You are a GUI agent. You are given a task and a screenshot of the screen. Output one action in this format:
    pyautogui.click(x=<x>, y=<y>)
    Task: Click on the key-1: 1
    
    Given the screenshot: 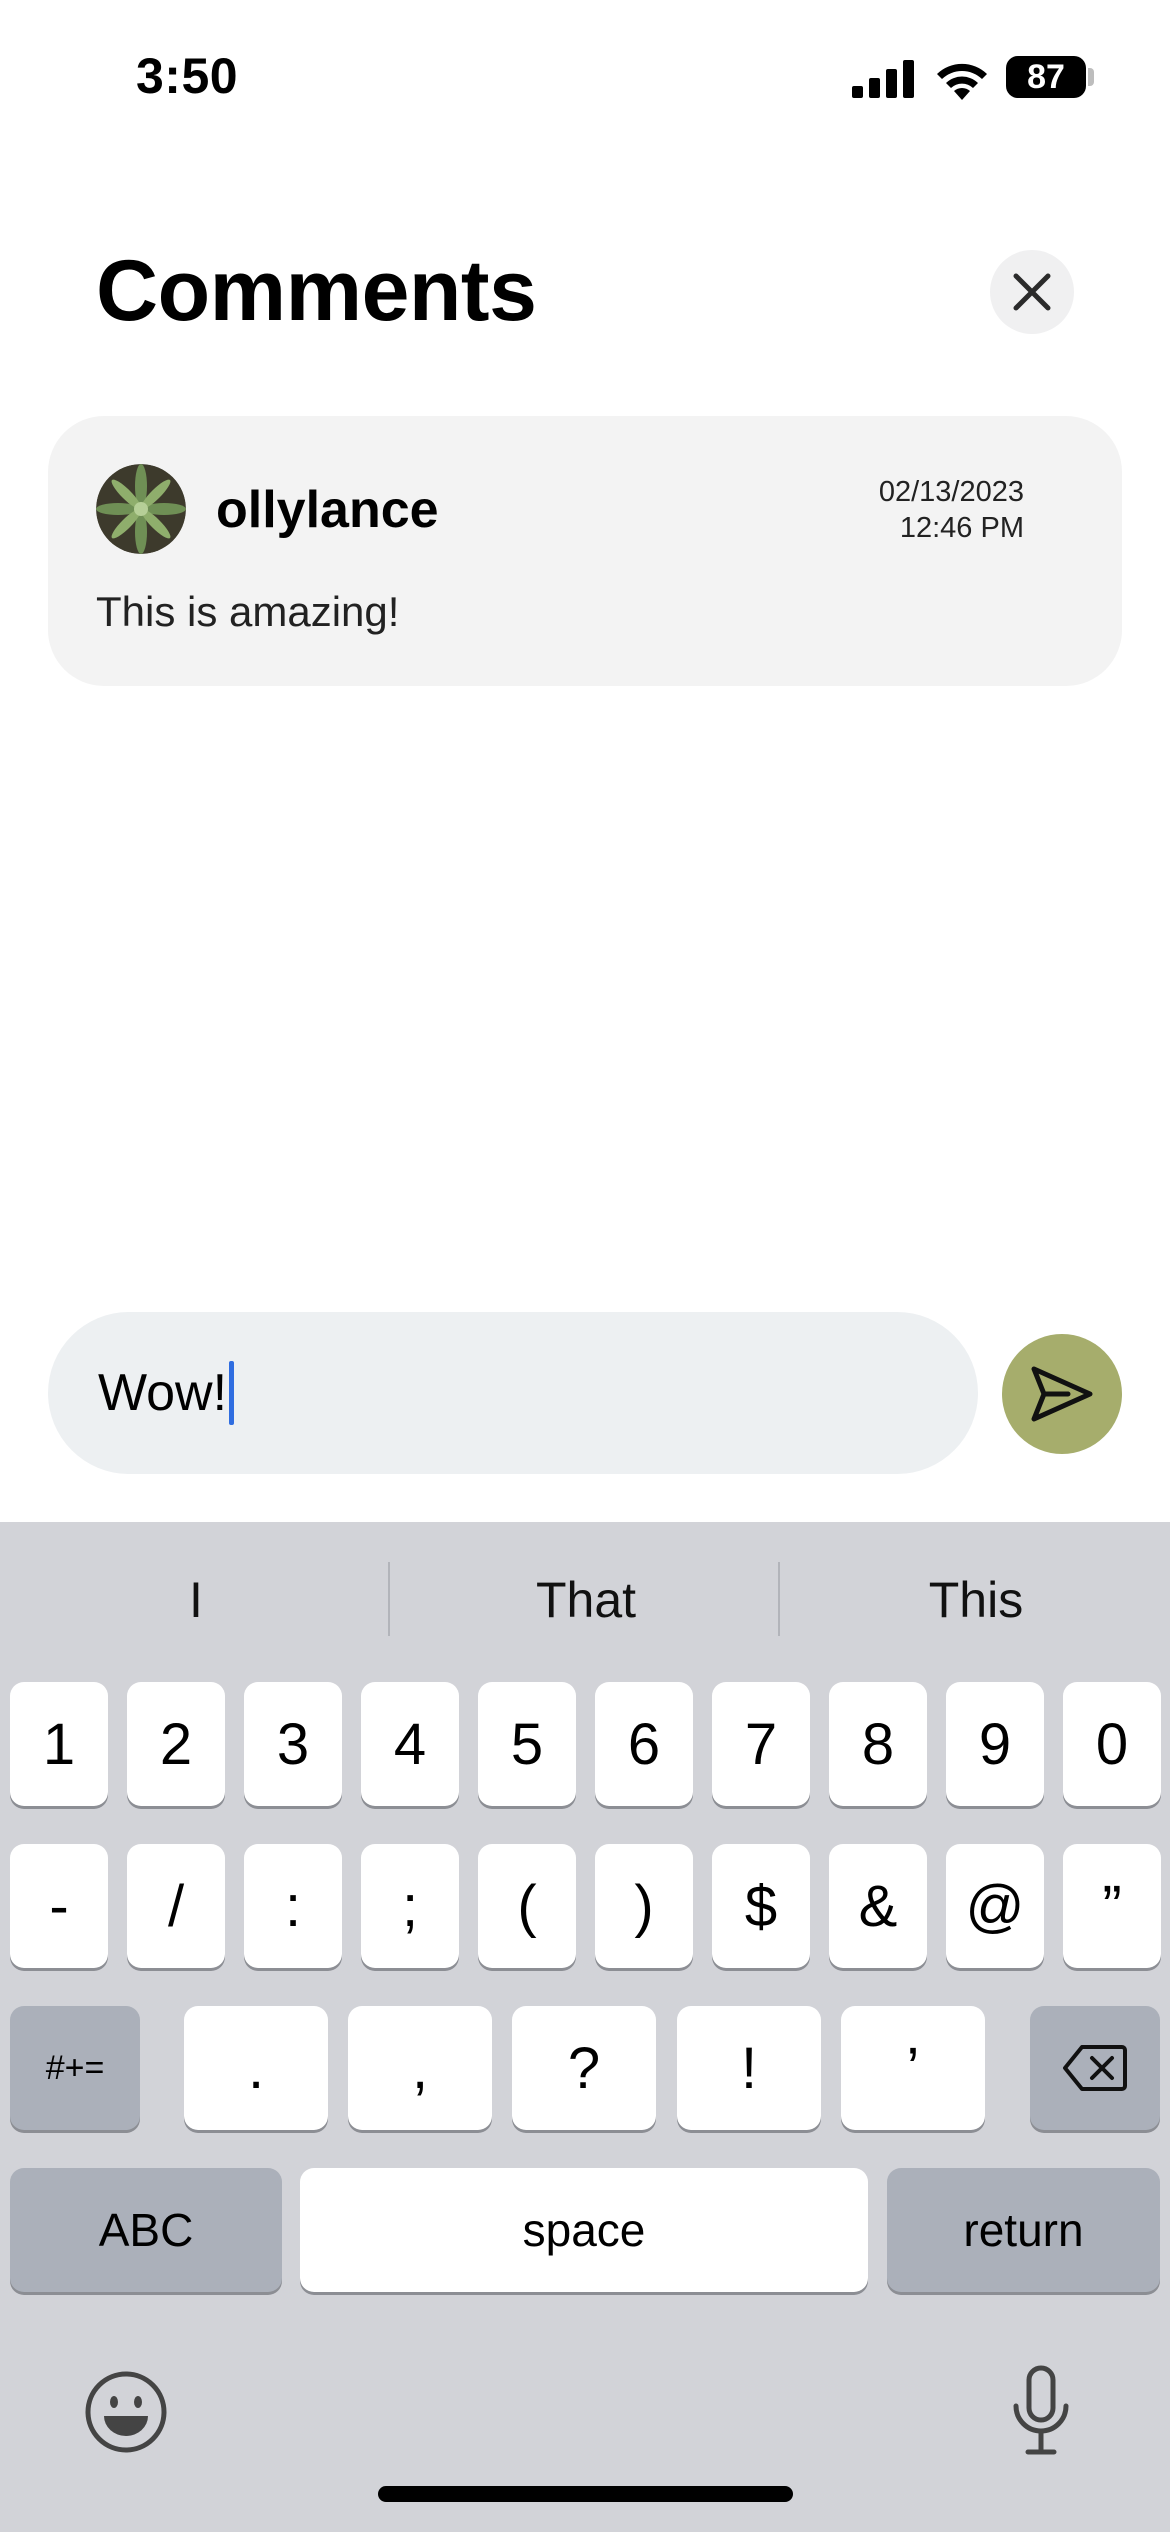 What is the action you would take?
    pyautogui.click(x=59, y=1744)
    